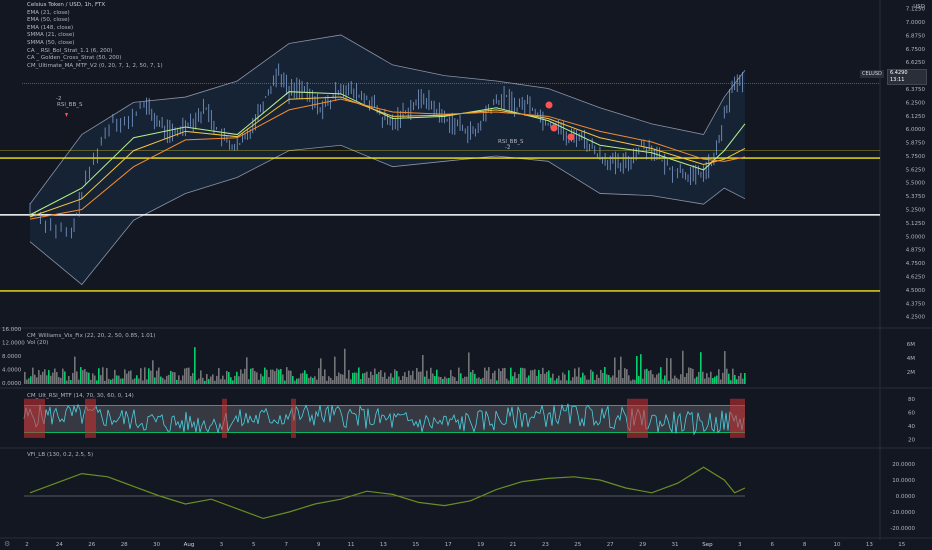  Describe the element at coordinates (12, 371) in the screenshot. I see `vol-y-tick: 4.0000` at that location.